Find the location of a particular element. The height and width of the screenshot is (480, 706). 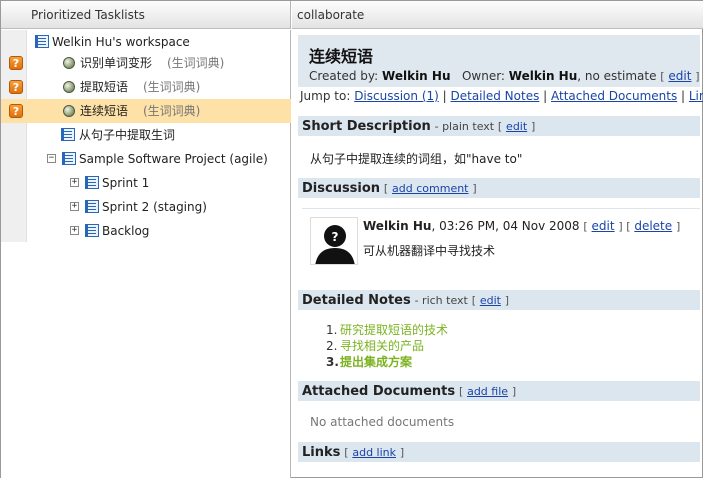

edit-task-link: edit is located at coordinates (679, 76).